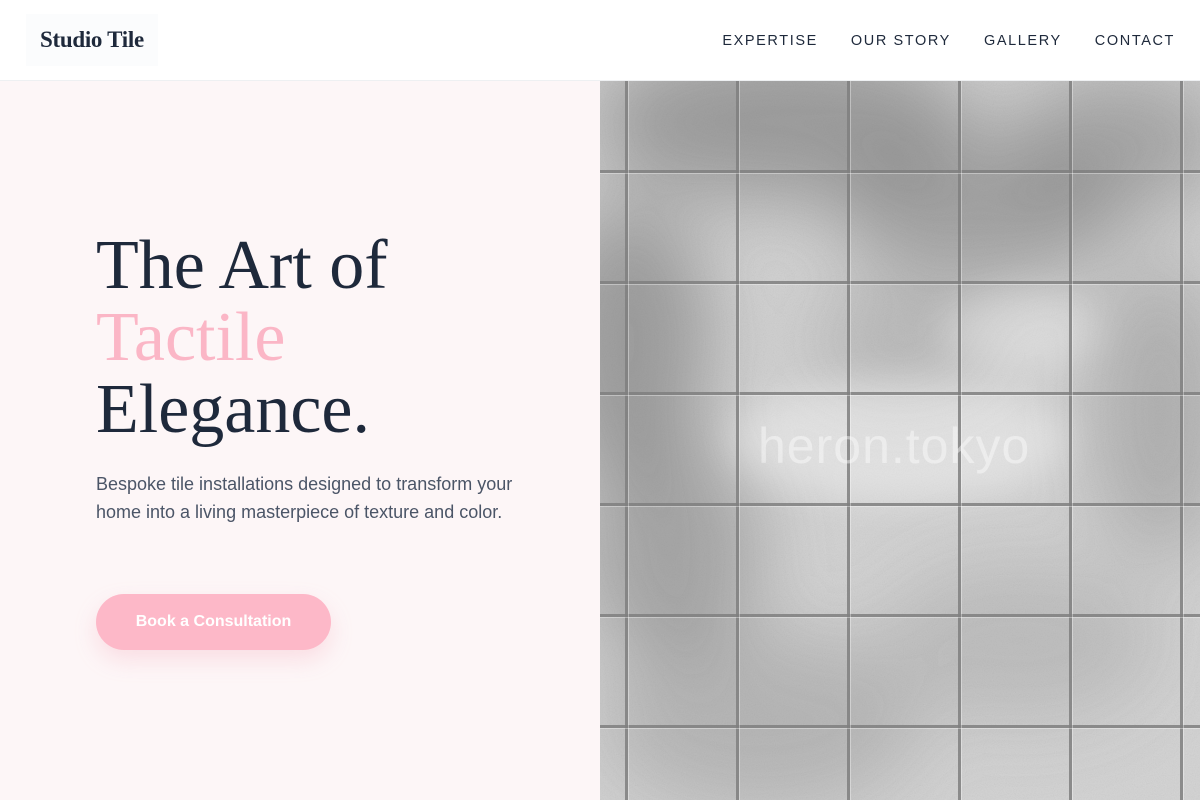 The image size is (1200, 800). Describe the element at coordinates (233, 409) in the screenshot. I see `headline-line-3: Elegance.` at that location.